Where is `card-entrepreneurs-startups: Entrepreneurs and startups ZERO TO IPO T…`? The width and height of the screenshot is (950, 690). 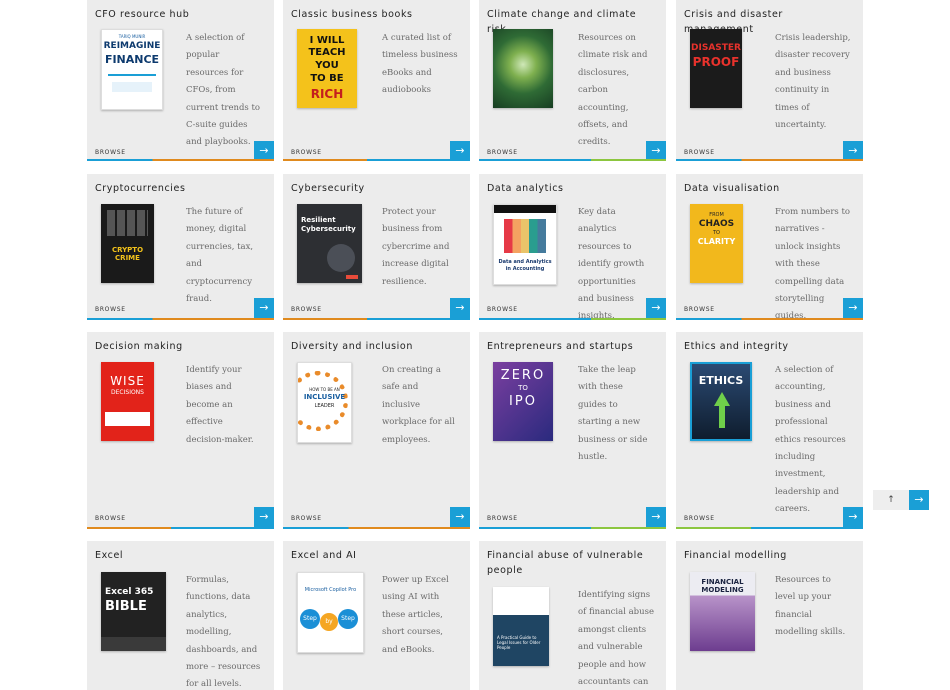
card-entrepreneurs-startups: Entrepreneurs and startups ZERO TO IPO T… is located at coordinates (572, 430).